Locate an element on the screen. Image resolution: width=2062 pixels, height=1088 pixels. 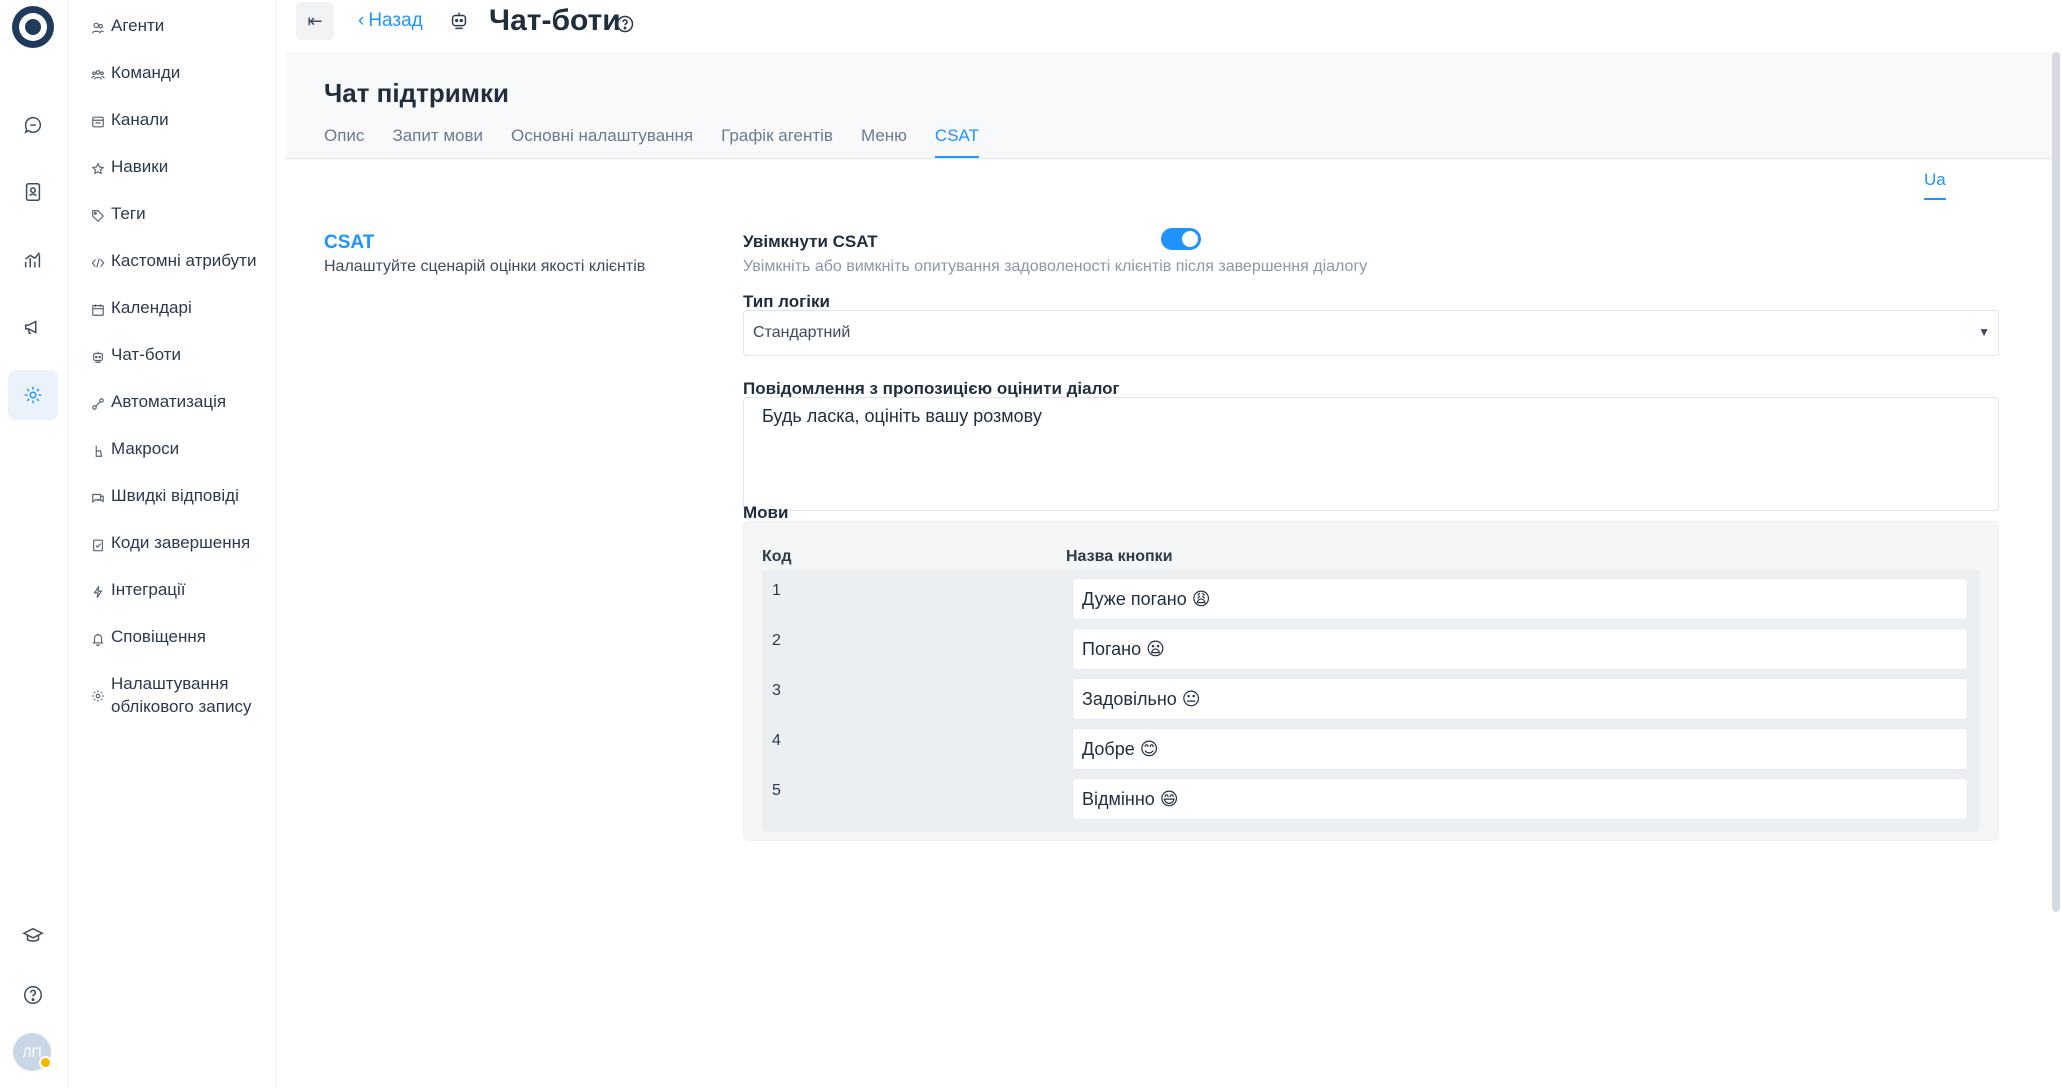
tab-description: Опис is located at coordinates (344, 142).